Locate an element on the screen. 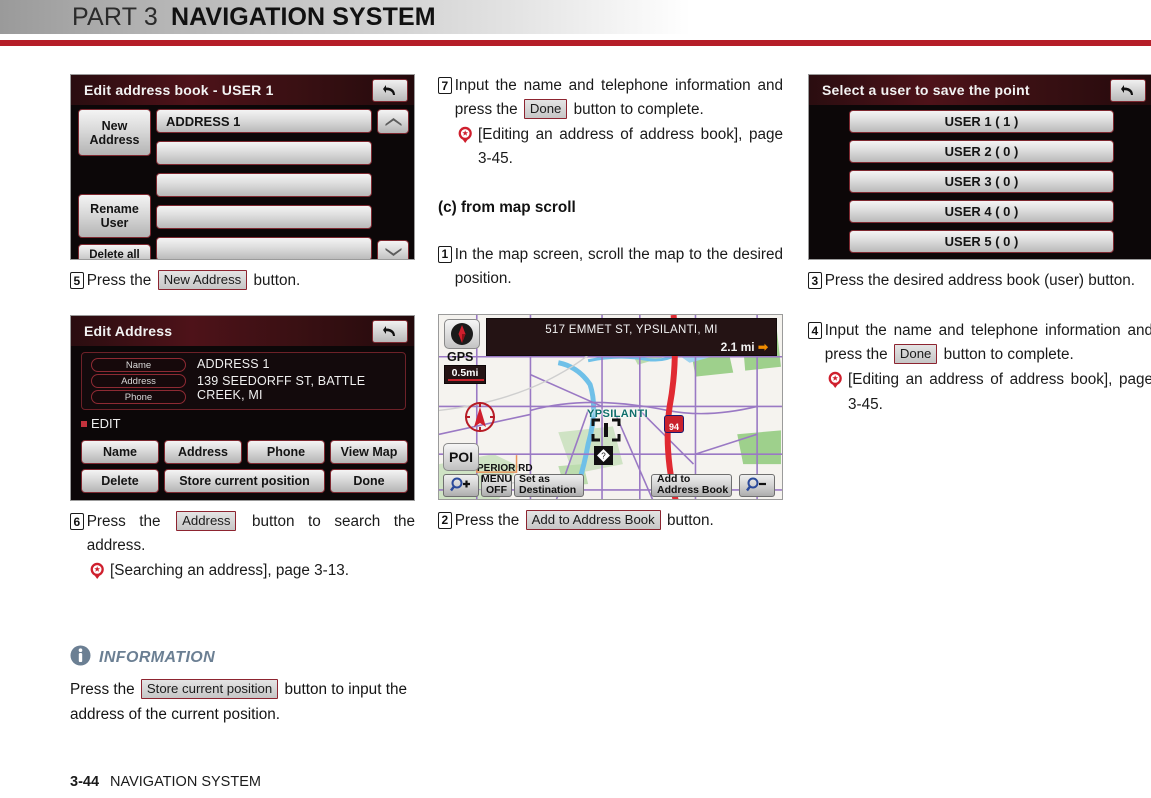 The height and width of the screenshot is (798, 1151). screen-title: Select a user to save the point is located at coordinates (980, 90).